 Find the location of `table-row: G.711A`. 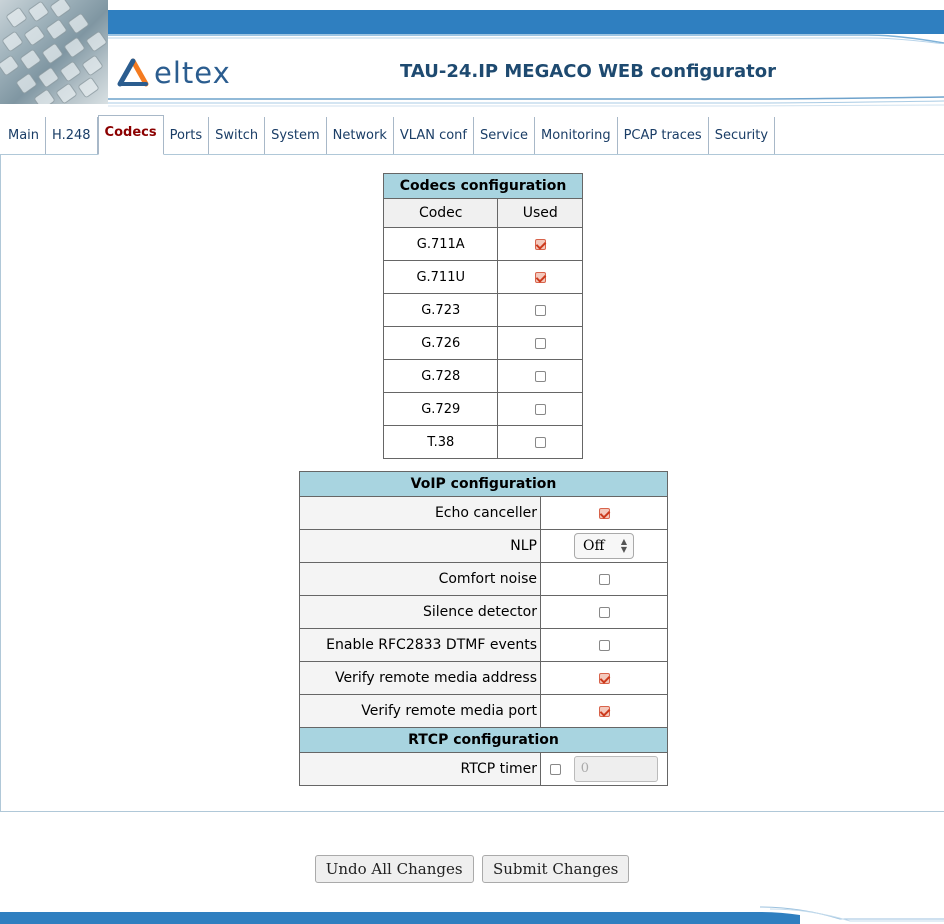

table-row: G.711A is located at coordinates (482, 244).